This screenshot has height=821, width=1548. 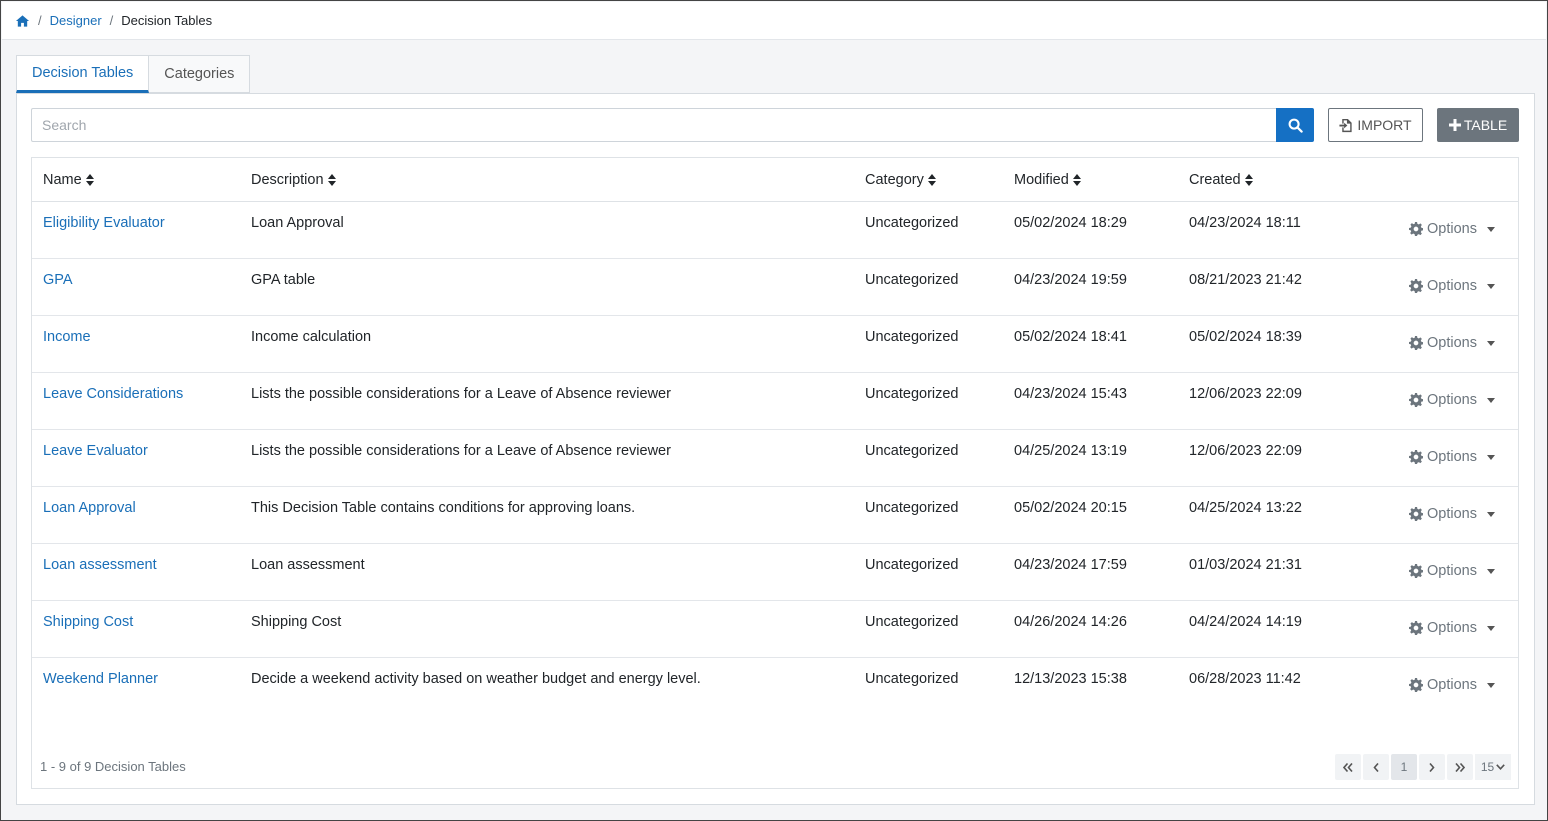 I want to click on double-chevron-left-icon, so click(x=1348, y=767).